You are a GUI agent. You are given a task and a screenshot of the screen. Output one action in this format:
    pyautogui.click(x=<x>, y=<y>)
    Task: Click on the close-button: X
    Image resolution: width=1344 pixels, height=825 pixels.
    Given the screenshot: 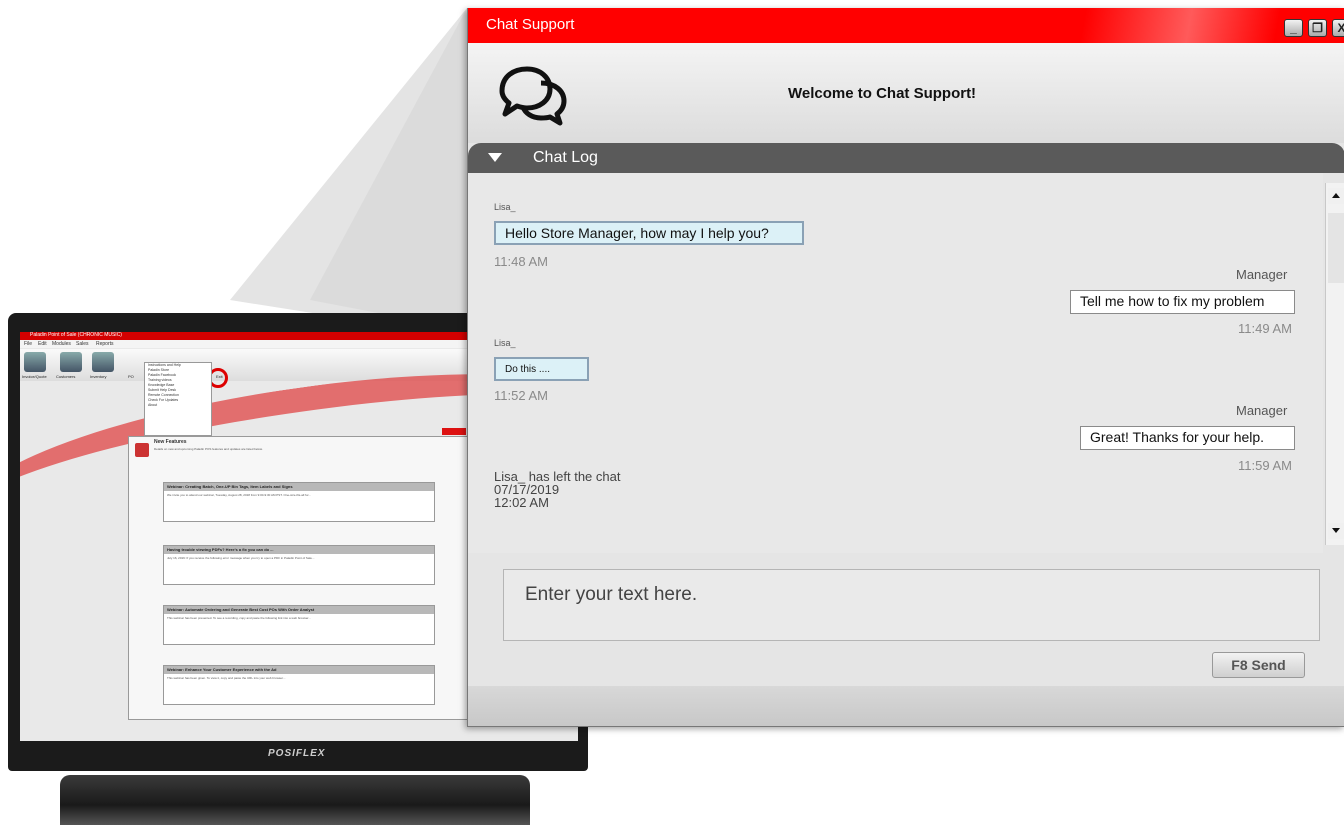 What is the action you would take?
    pyautogui.click(x=1338, y=28)
    